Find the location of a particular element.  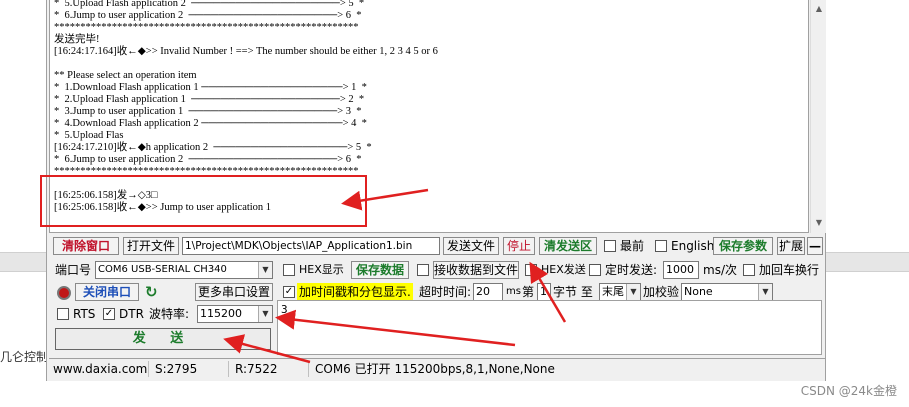

clear-send-button: 清发送区 is located at coordinates (568, 246).